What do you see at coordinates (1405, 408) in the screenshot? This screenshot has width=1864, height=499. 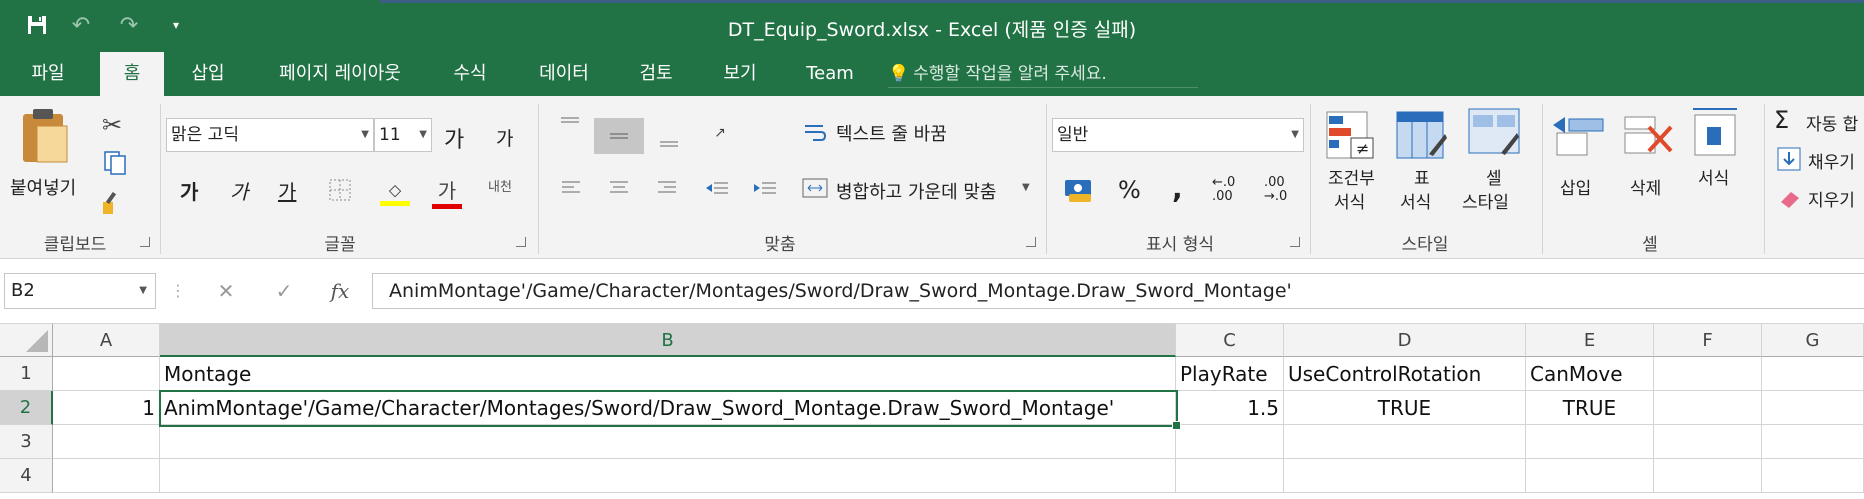 I see `cell-d2: TRUE` at bounding box center [1405, 408].